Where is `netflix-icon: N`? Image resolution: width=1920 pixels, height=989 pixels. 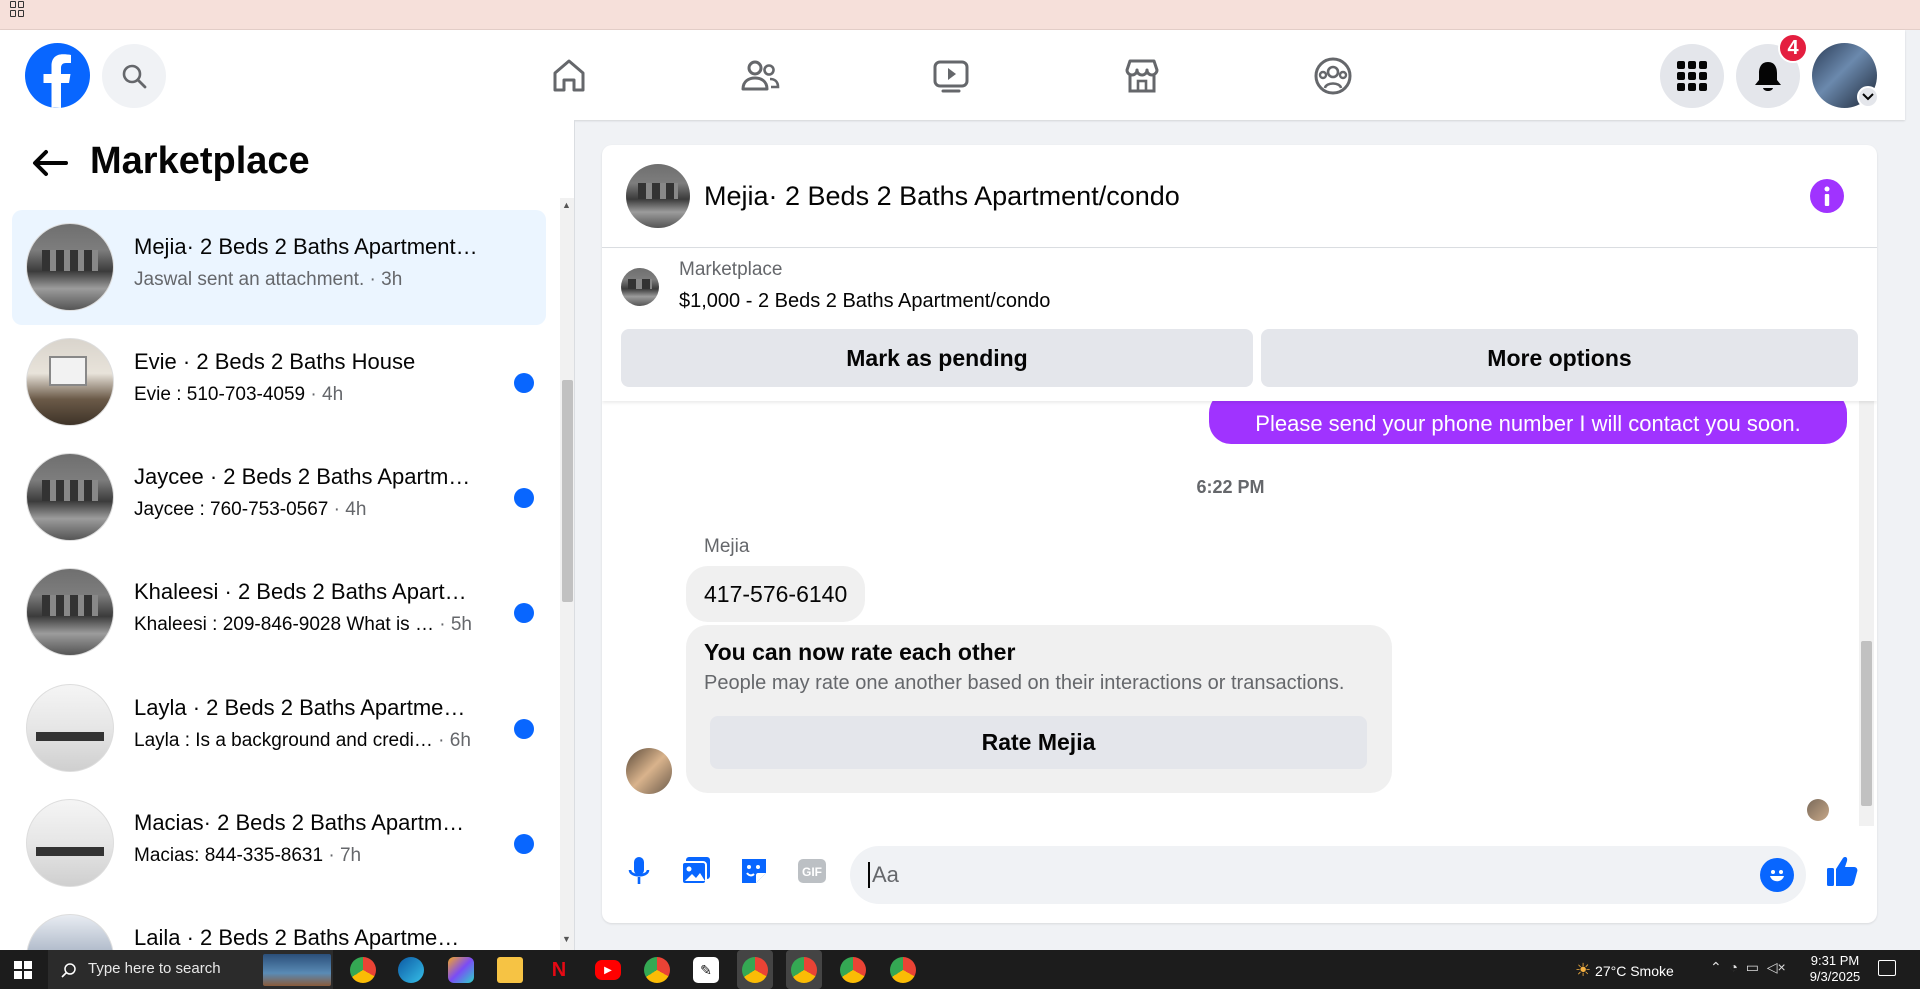
netflix-icon: N is located at coordinates (559, 970).